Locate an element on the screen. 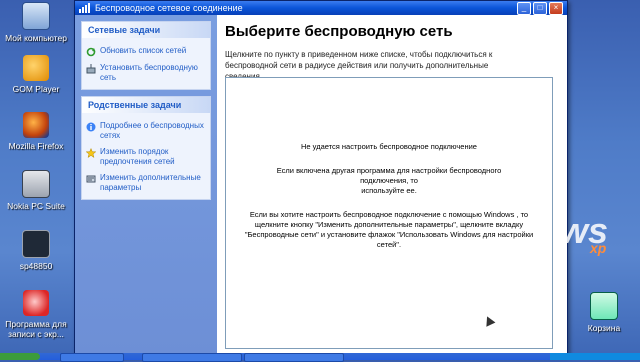 The width and height of the screenshot is (640, 362). page-title: Выберите беспроводную сеть is located at coordinates (339, 31).